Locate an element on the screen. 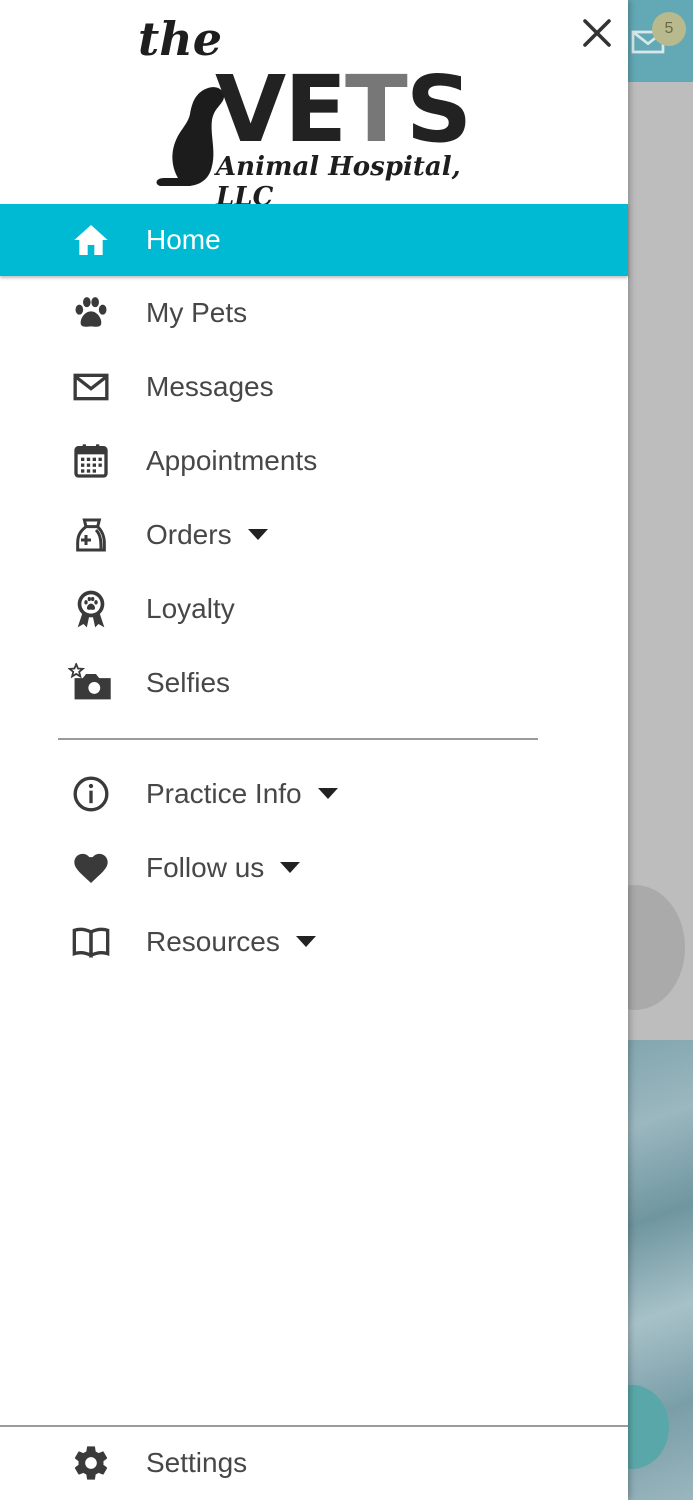  menu-item-practice-info: Practice Info is located at coordinates (314, 794).